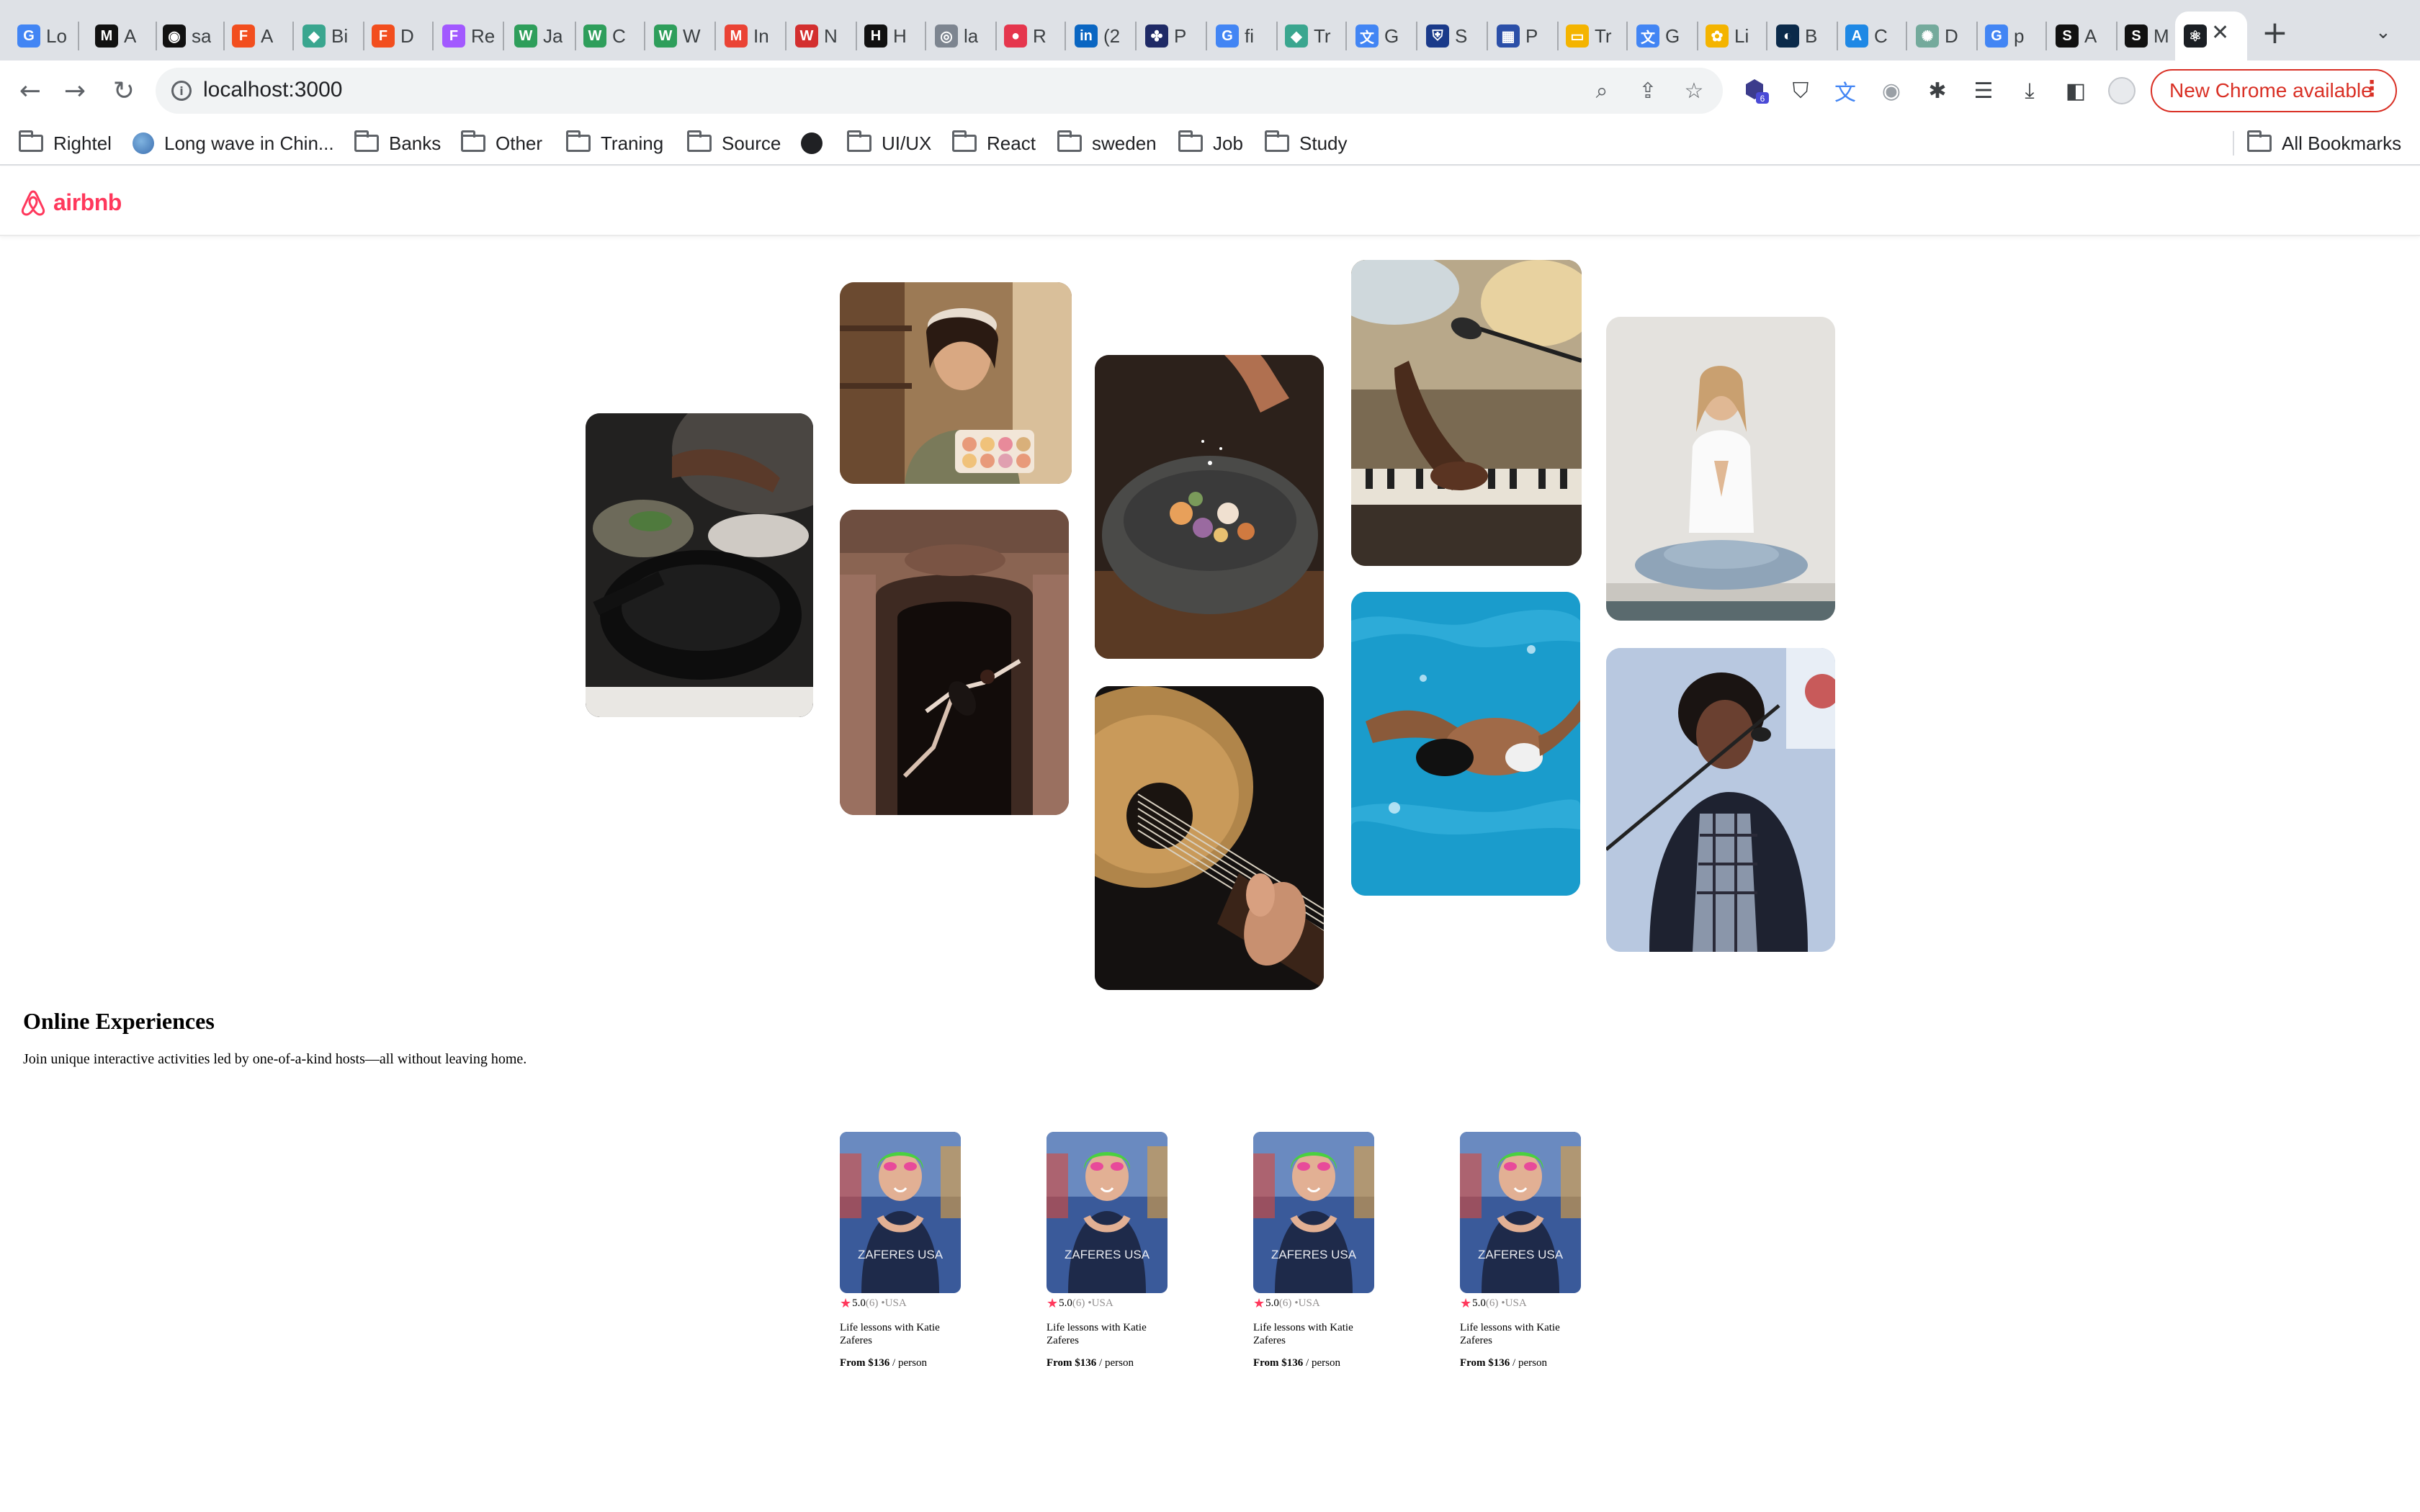 This screenshot has height=1512, width=2420. Describe the element at coordinates (2136, 36) in the screenshot. I see `s-icon: S` at that location.